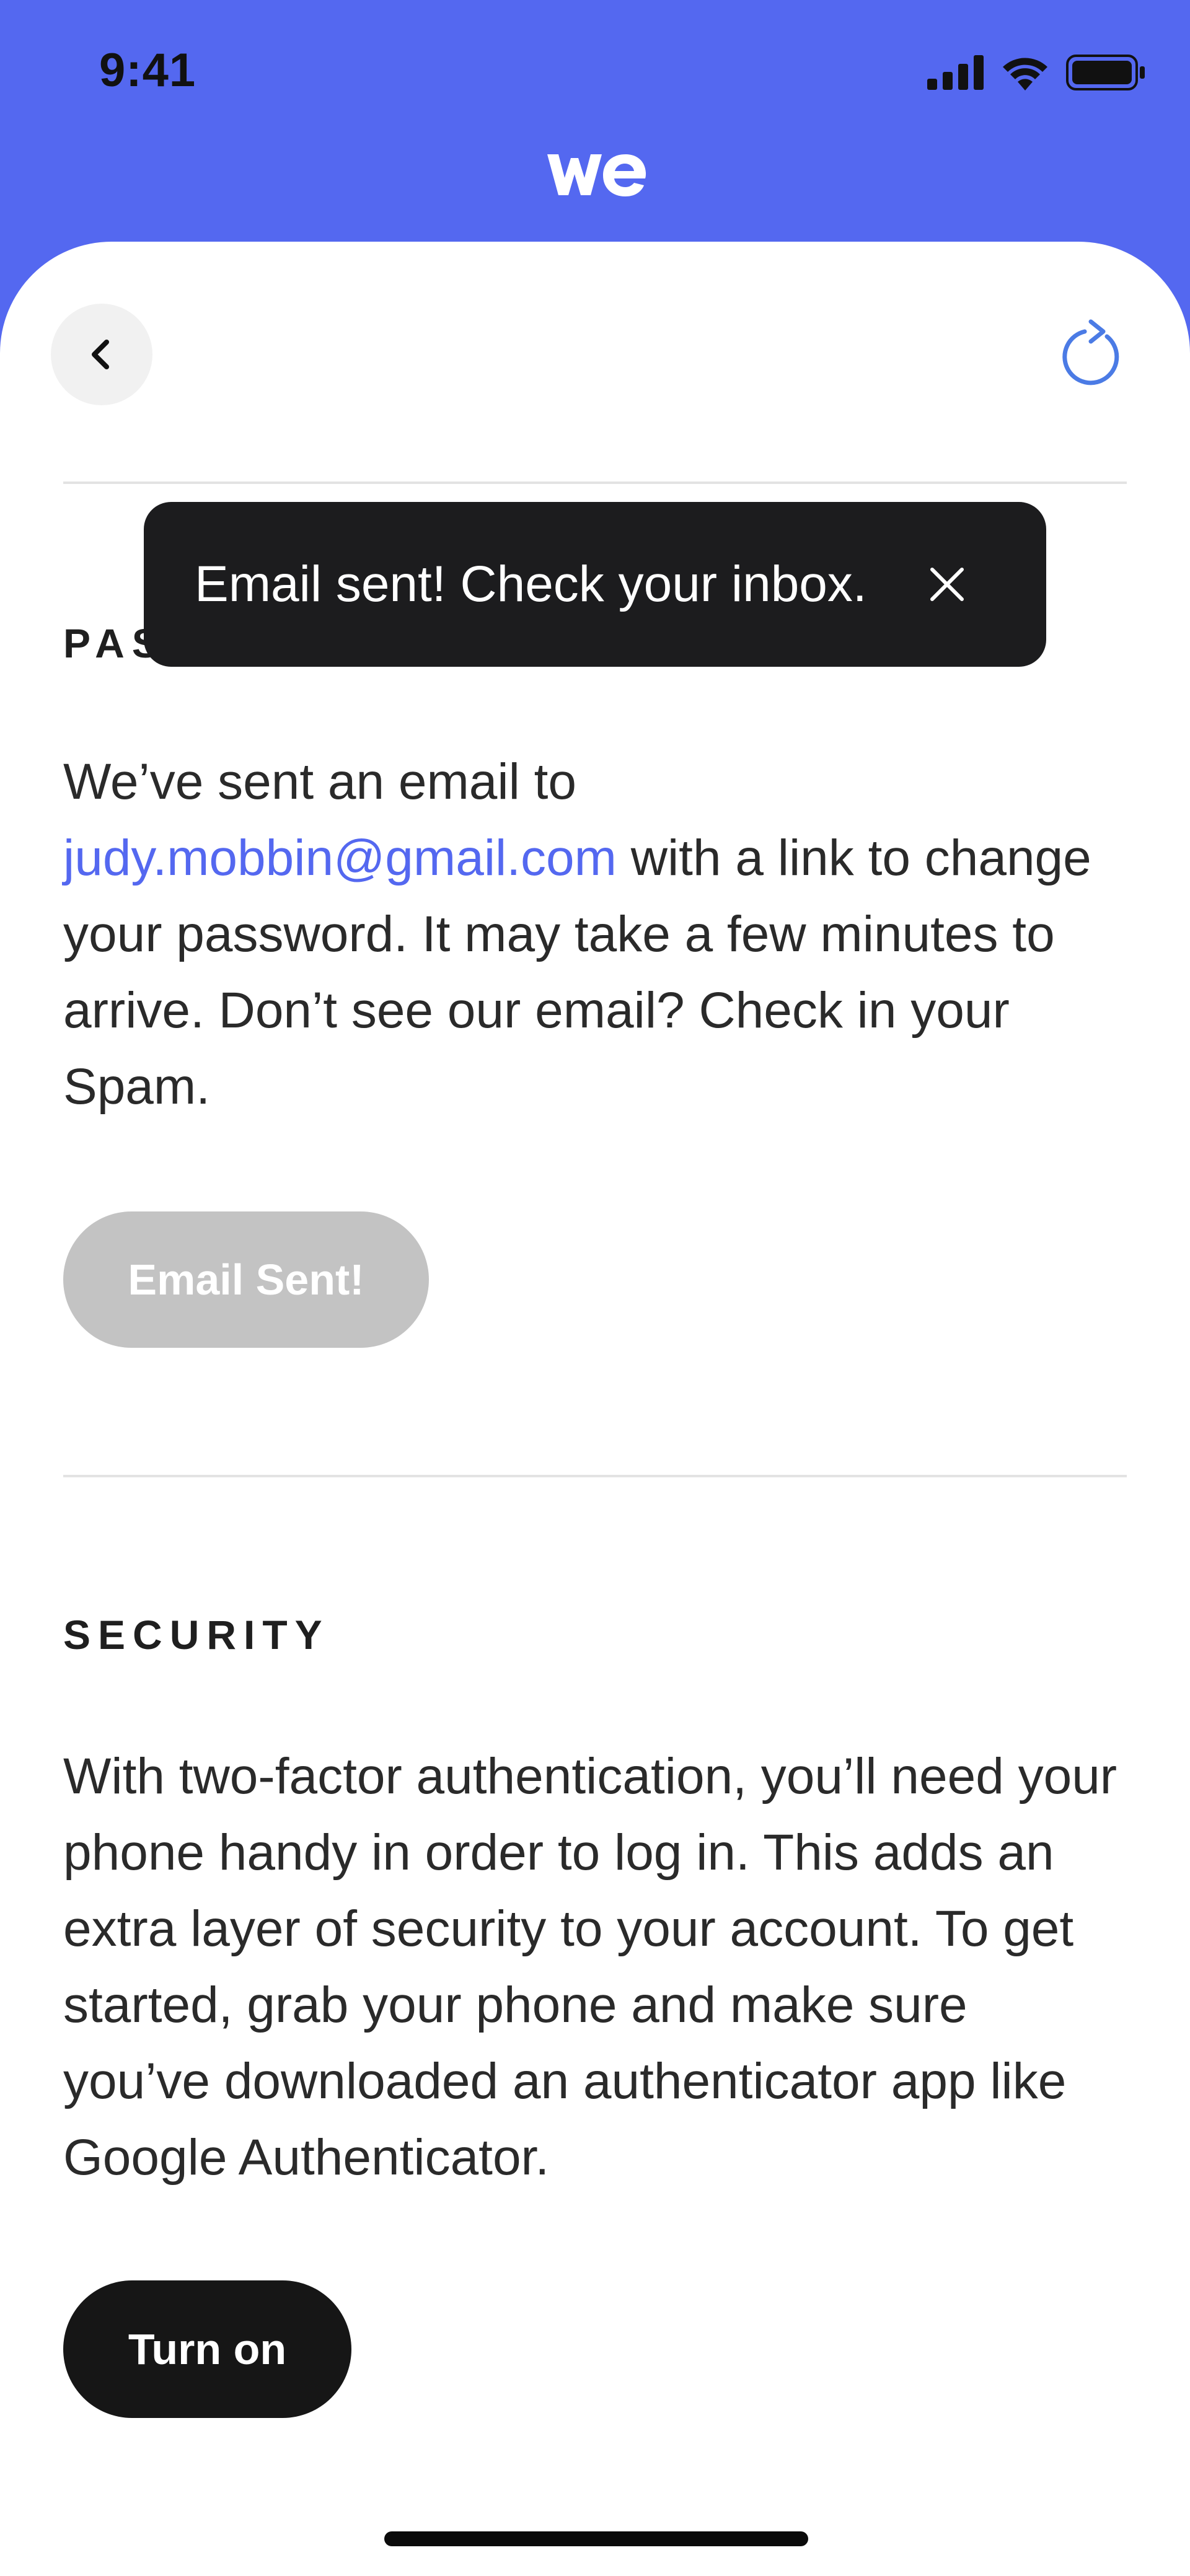 The width and height of the screenshot is (1190, 2576). Describe the element at coordinates (595, 1476) in the screenshot. I see `divider-middle` at that location.